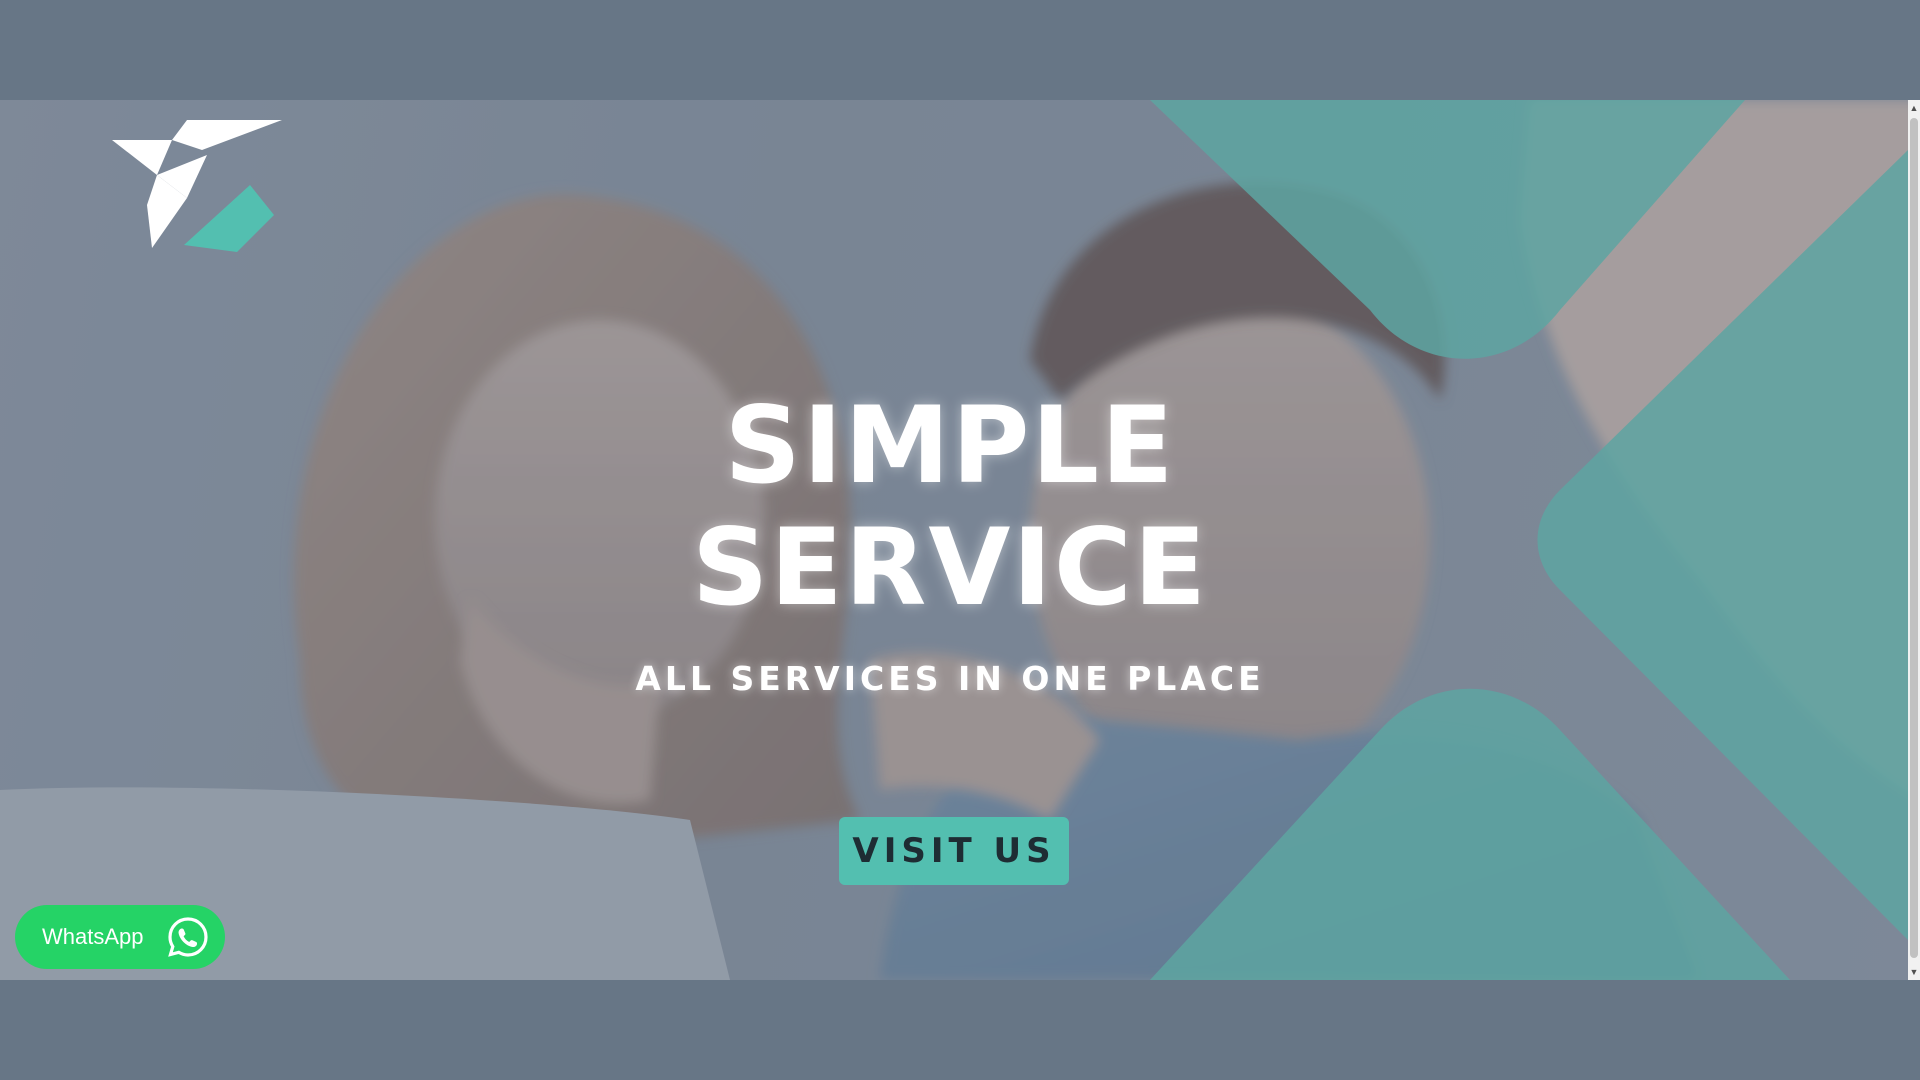 Image resolution: width=1920 pixels, height=1080 pixels. Describe the element at coordinates (950, 678) in the screenshot. I see `hero-subtitle: ALL SERVICES IN ONE PLACE` at that location.